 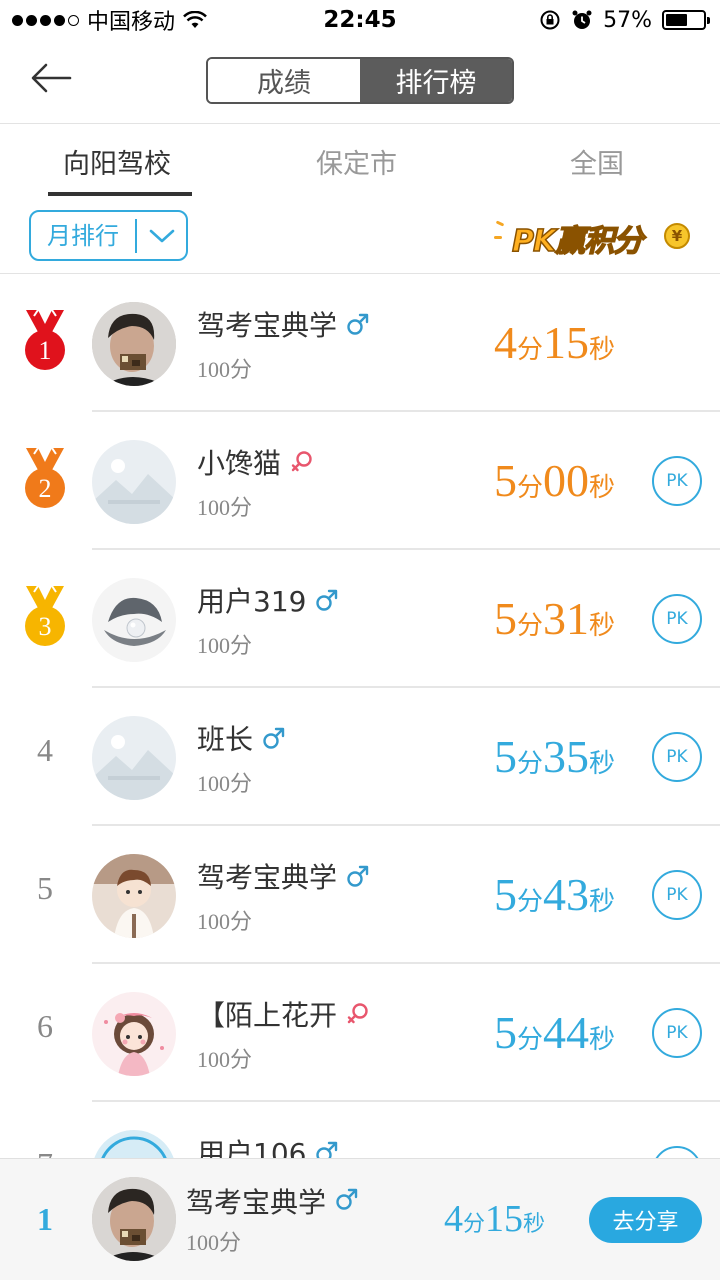 I want to click on tab-nationwide: 全国, so click(x=597, y=161).